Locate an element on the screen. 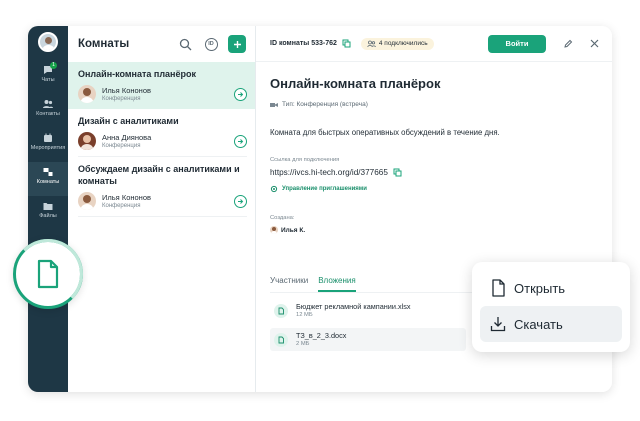 The image size is (640, 421). attachment-item: Бюджет рекламной кампании.xlsx 12 МБ is located at coordinates (368, 310).